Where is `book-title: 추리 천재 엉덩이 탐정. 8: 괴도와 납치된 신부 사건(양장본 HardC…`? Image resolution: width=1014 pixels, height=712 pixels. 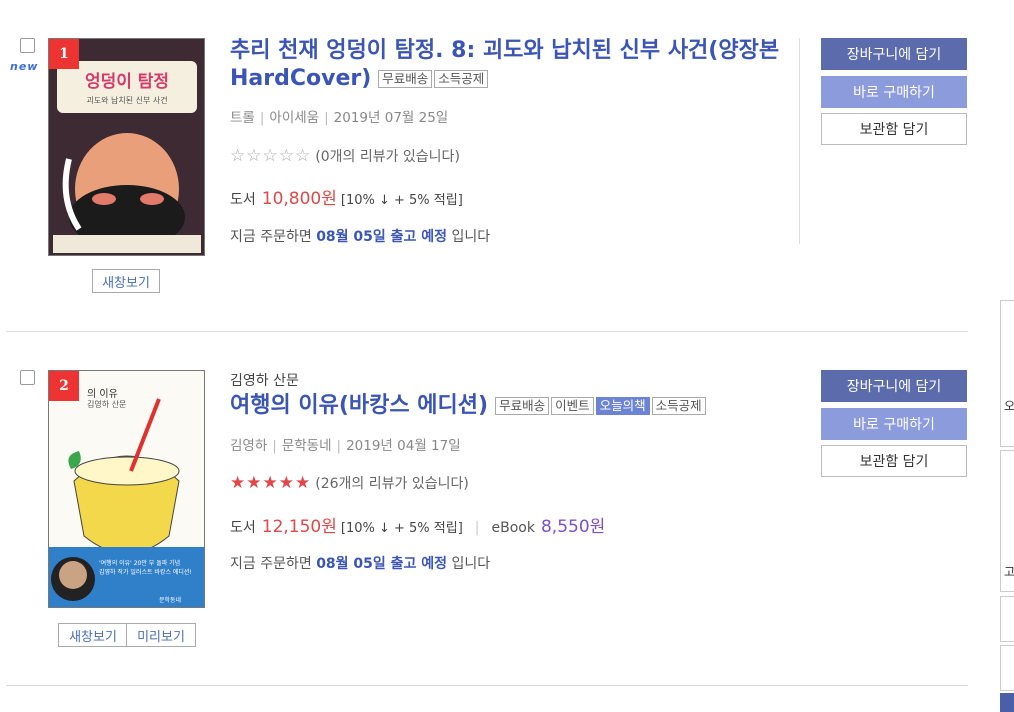
book-title: 추리 천재 엉덩이 탐정. 8: 괴도와 납치된 신부 사건(양장본 HardC… is located at coordinates (510, 65).